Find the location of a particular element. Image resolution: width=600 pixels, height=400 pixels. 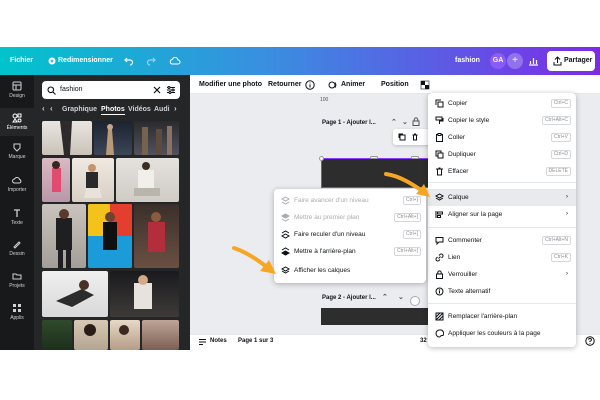

page-2-expand-icon: ⌄ is located at coordinates (401, 297).